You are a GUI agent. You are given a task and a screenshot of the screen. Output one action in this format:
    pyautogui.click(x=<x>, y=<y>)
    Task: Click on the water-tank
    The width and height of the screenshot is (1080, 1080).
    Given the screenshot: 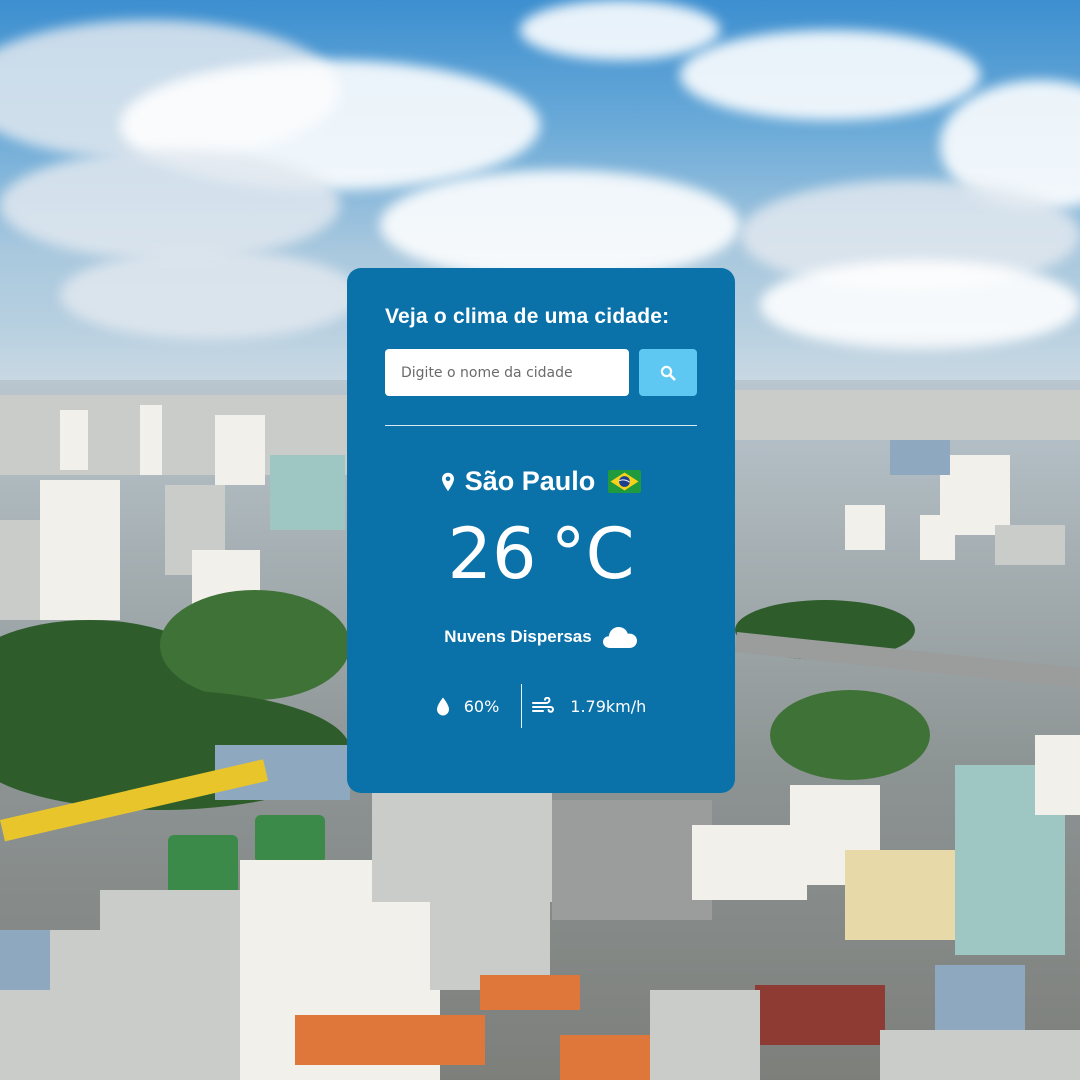 What is the action you would take?
    pyautogui.click(x=290, y=837)
    